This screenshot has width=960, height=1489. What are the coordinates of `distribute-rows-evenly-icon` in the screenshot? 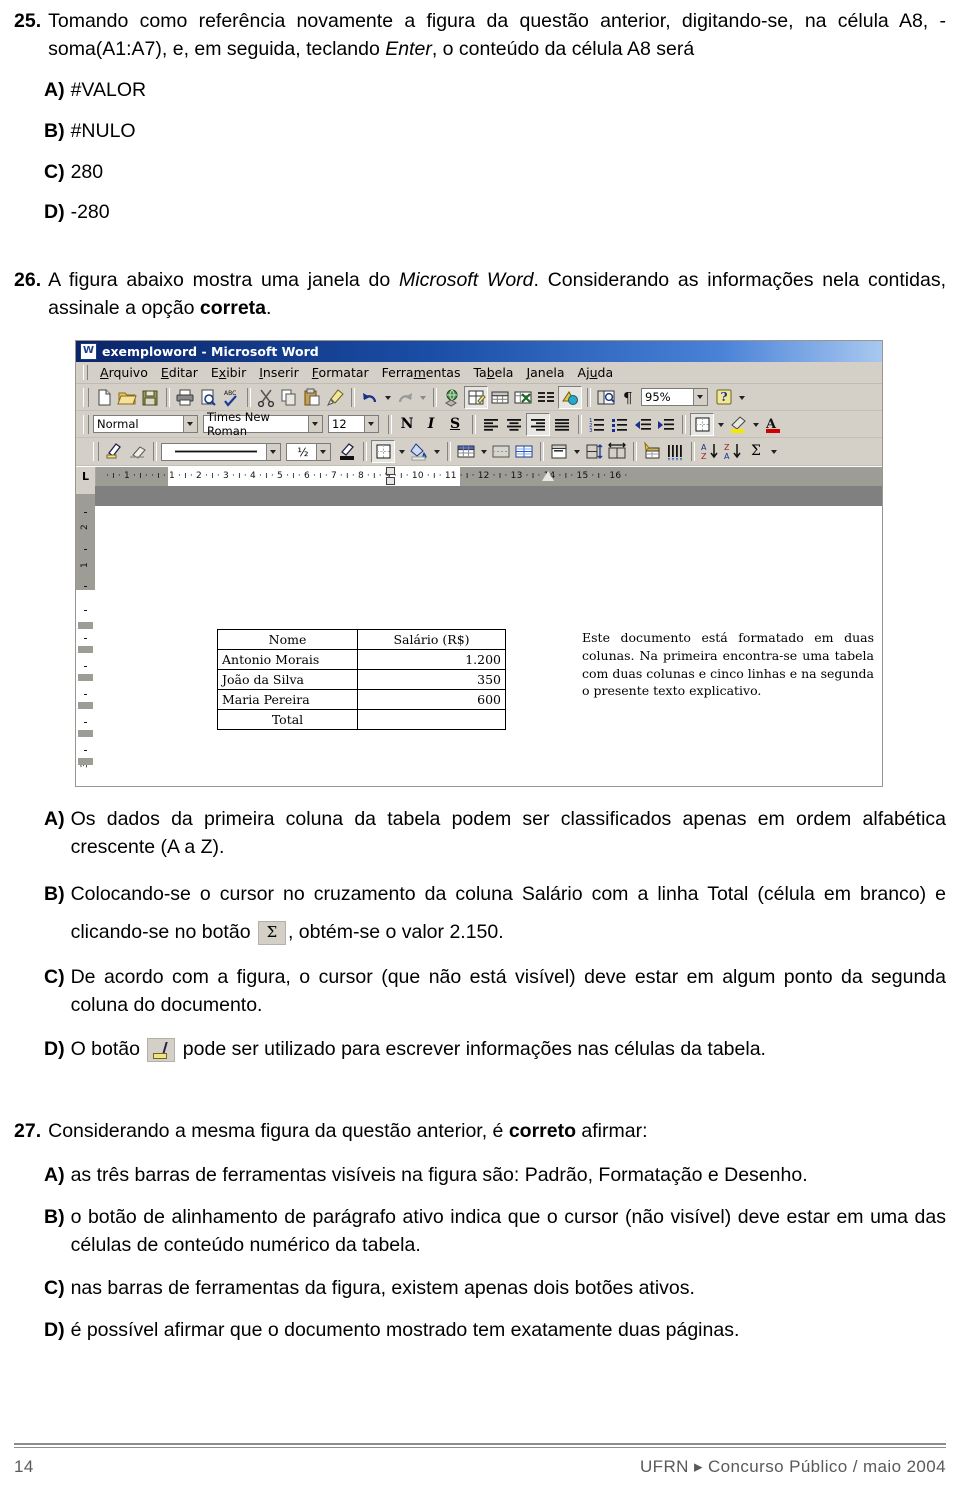 It's located at (594, 451).